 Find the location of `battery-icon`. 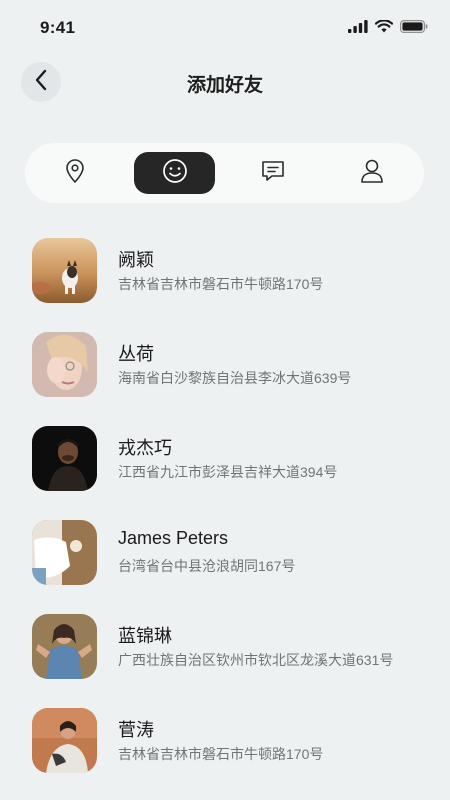

battery-icon is located at coordinates (414, 29).